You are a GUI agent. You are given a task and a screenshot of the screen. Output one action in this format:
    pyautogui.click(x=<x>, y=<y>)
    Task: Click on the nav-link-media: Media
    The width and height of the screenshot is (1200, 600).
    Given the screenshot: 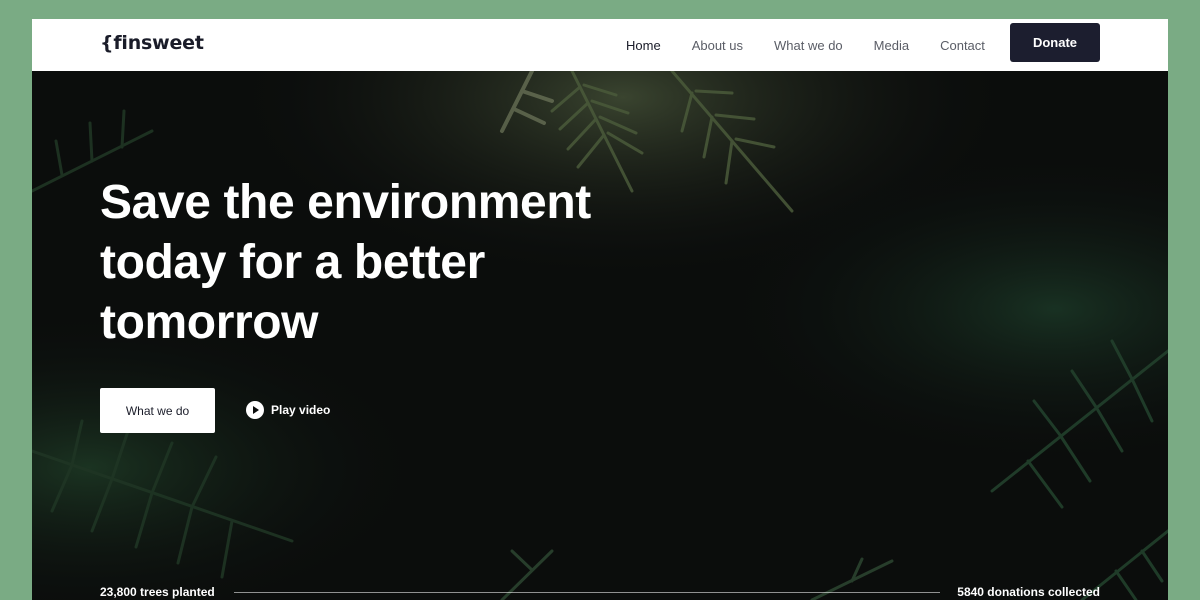 What is the action you would take?
    pyautogui.click(x=891, y=45)
    